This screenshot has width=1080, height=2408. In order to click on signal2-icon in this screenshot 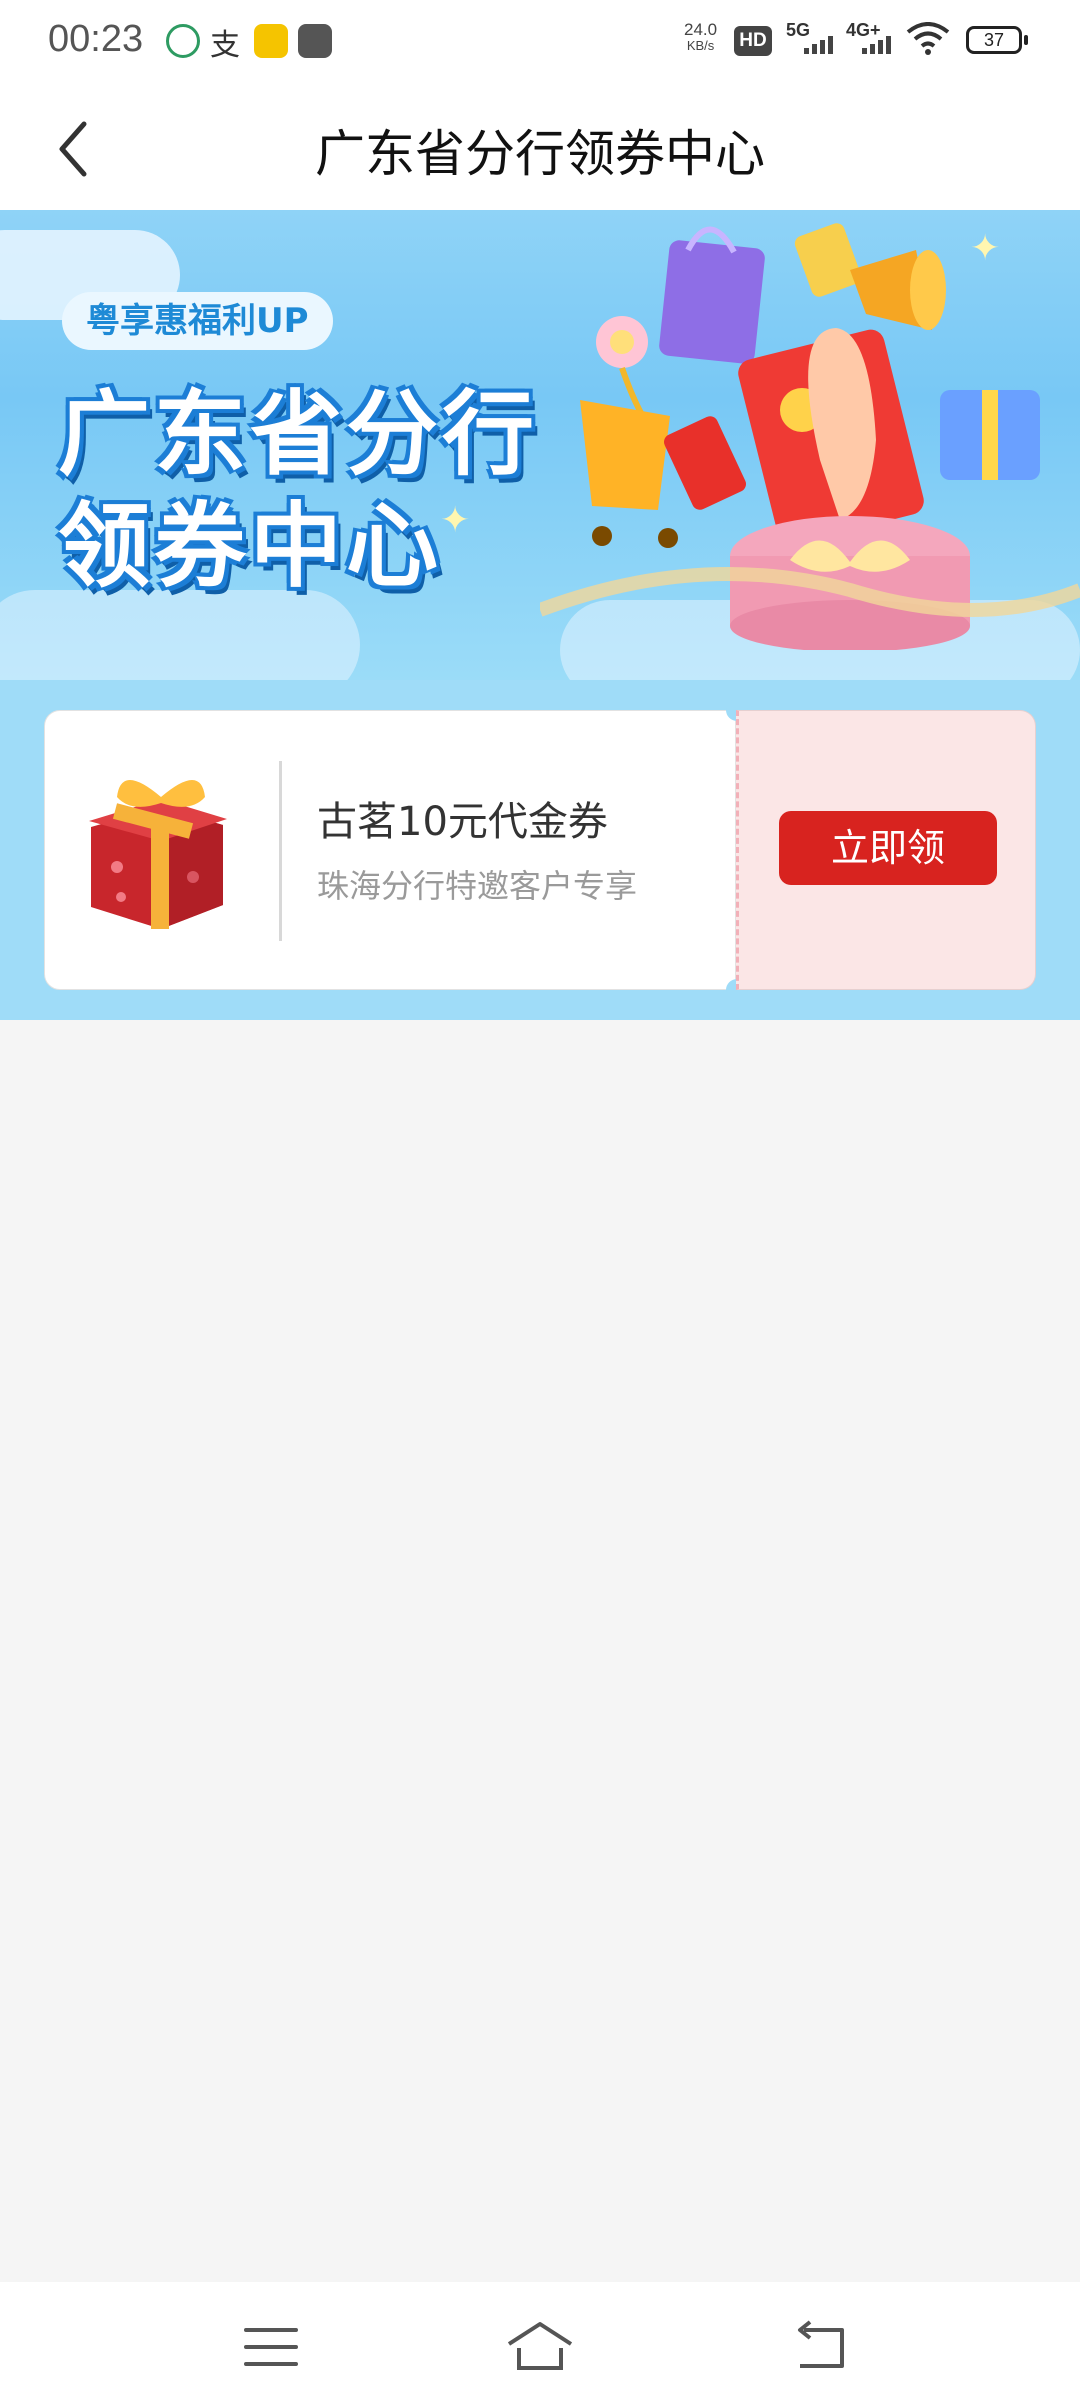, I will do `click(876, 45)`.